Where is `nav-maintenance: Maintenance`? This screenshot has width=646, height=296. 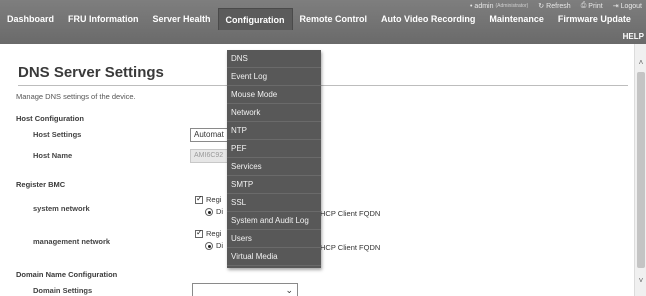 nav-maintenance: Maintenance is located at coordinates (516, 19).